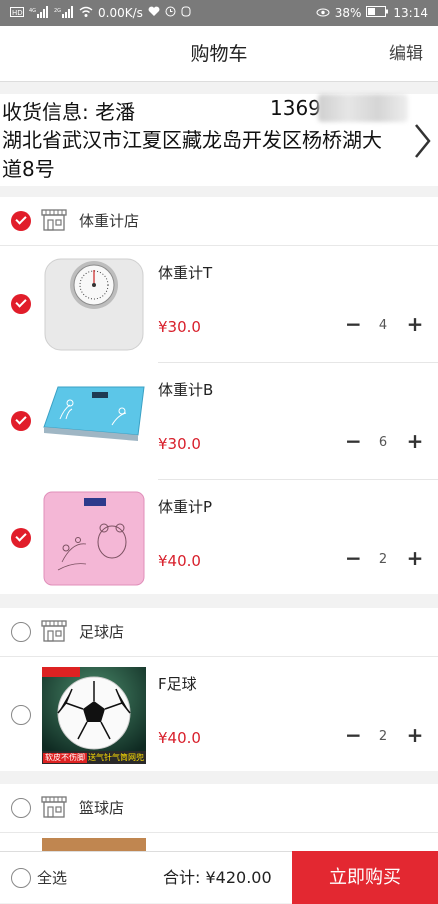 The height and width of the screenshot is (904, 438). I want to click on svg-text: HD, so click(17, 13).